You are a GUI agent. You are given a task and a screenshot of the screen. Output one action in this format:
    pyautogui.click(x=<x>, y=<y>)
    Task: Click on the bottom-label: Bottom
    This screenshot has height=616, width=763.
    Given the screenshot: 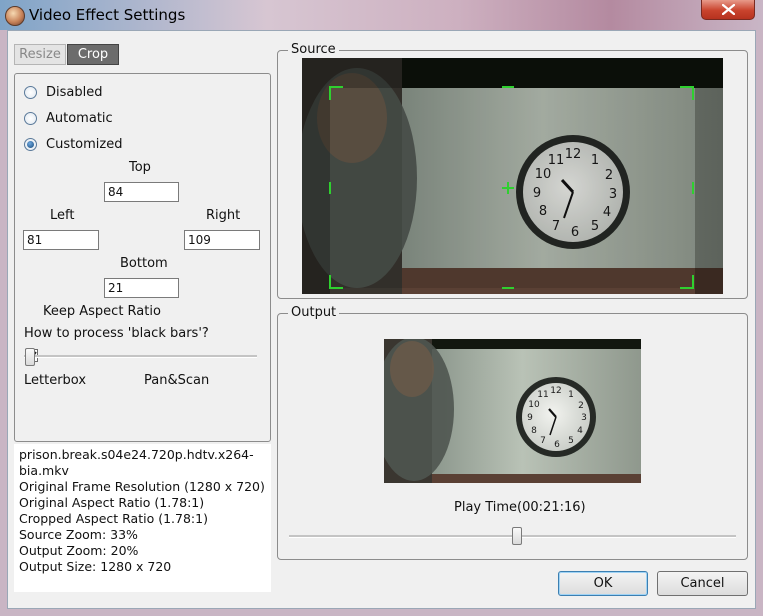 What is the action you would take?
    pyautogui.click(x=144, y=263)
    